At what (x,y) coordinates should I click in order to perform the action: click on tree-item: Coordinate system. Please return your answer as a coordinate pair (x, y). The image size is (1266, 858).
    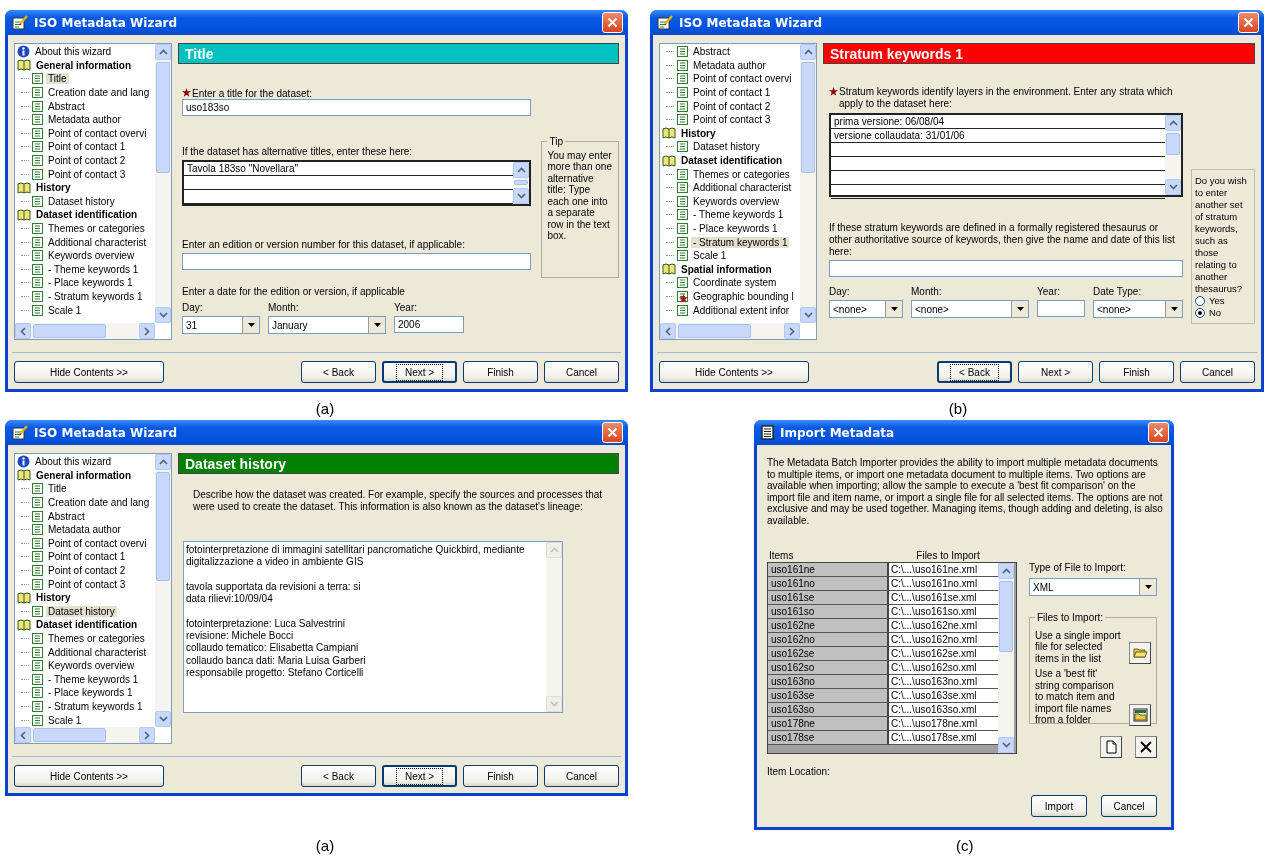
    Looking at the image, I should click on (735, 283).